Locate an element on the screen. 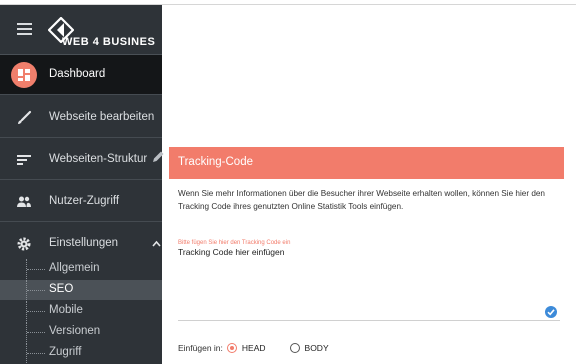 This screenshot has width=576, height=364. brand-logo-text: WEB 4 BUSINES is located at coordinates (109, 42).